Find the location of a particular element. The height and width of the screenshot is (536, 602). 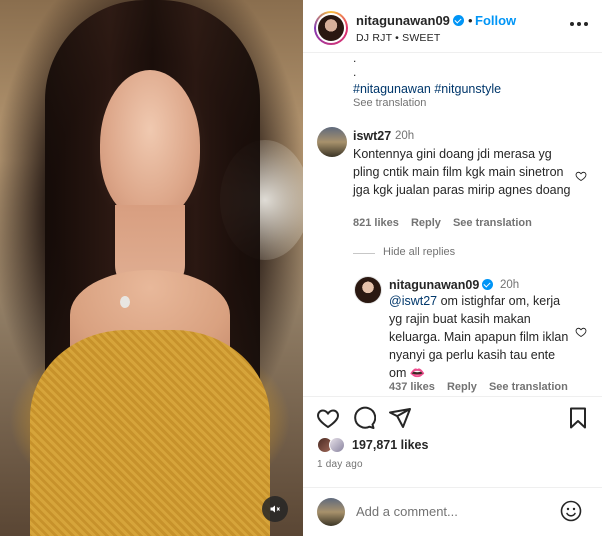

heart-icon is located at coordinates (328, 418).